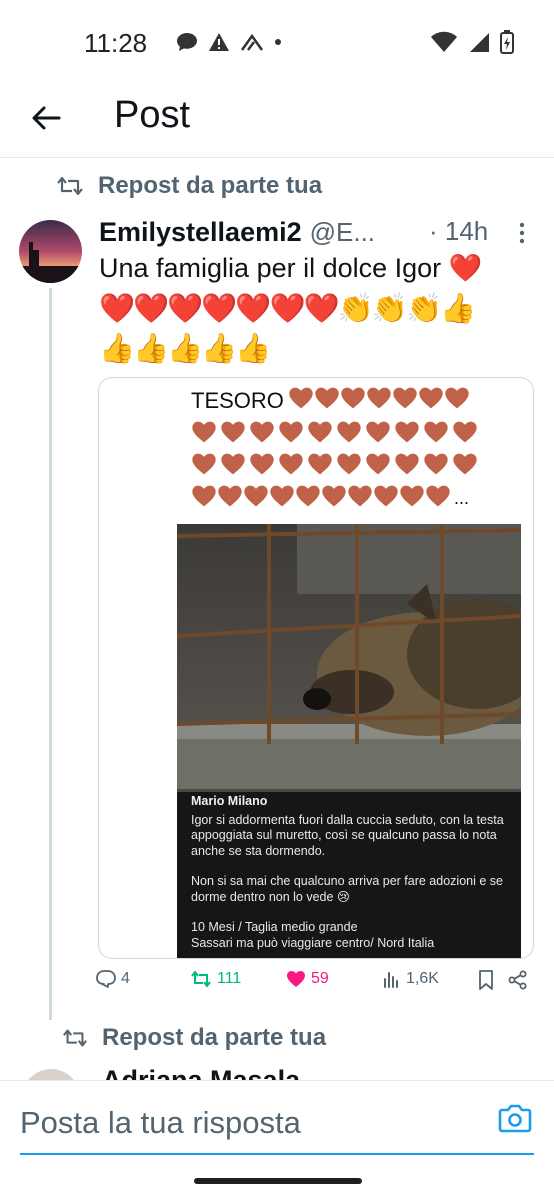 This screenshot has height=1200, width=554. I want to click on reply-count: 4, so click(125, 978).